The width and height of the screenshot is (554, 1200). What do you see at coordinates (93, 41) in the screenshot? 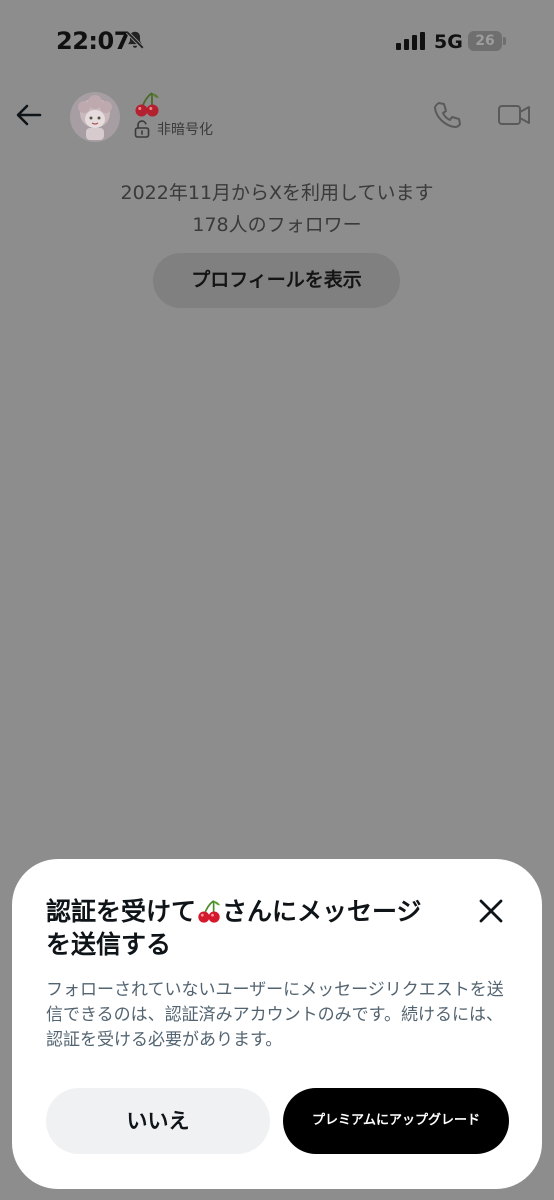
I see `status-time: 22:07` at bounding box center [93, 41].